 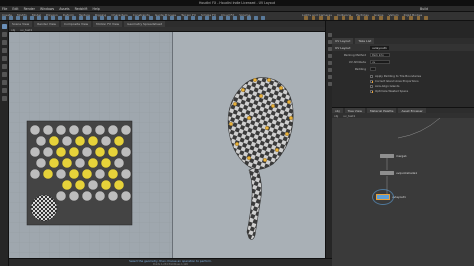 What do you see at coordinates (11, 18) in the screenshot?
I see `sphere-tool-icon` at bounding box center [11, 18].